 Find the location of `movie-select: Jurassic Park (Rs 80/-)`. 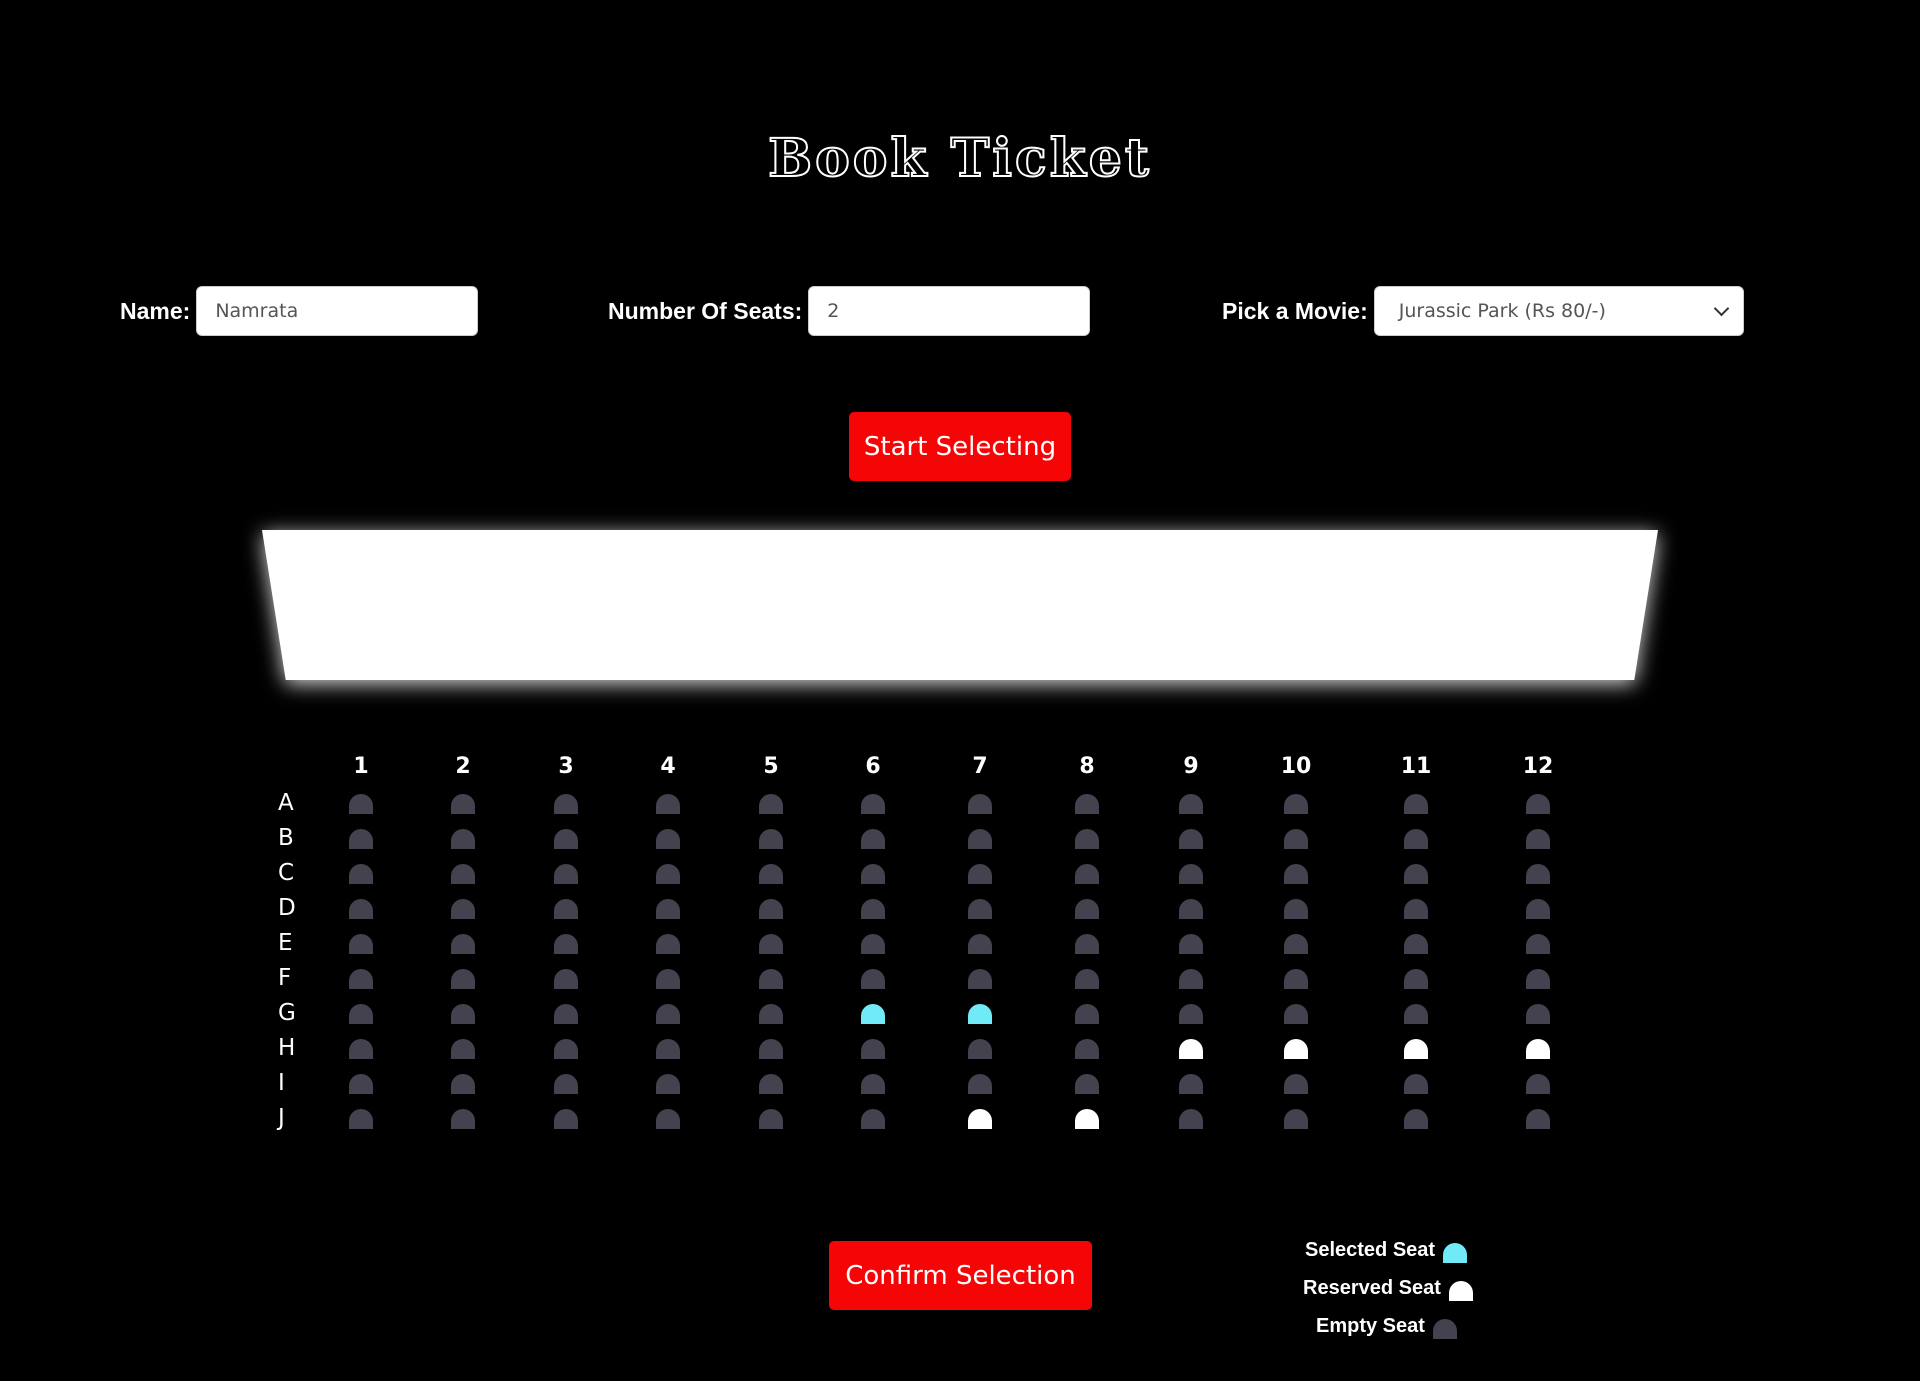

movie-select: Jurassic Park (Rs 80/-) is located at coordinates (1558, 311).